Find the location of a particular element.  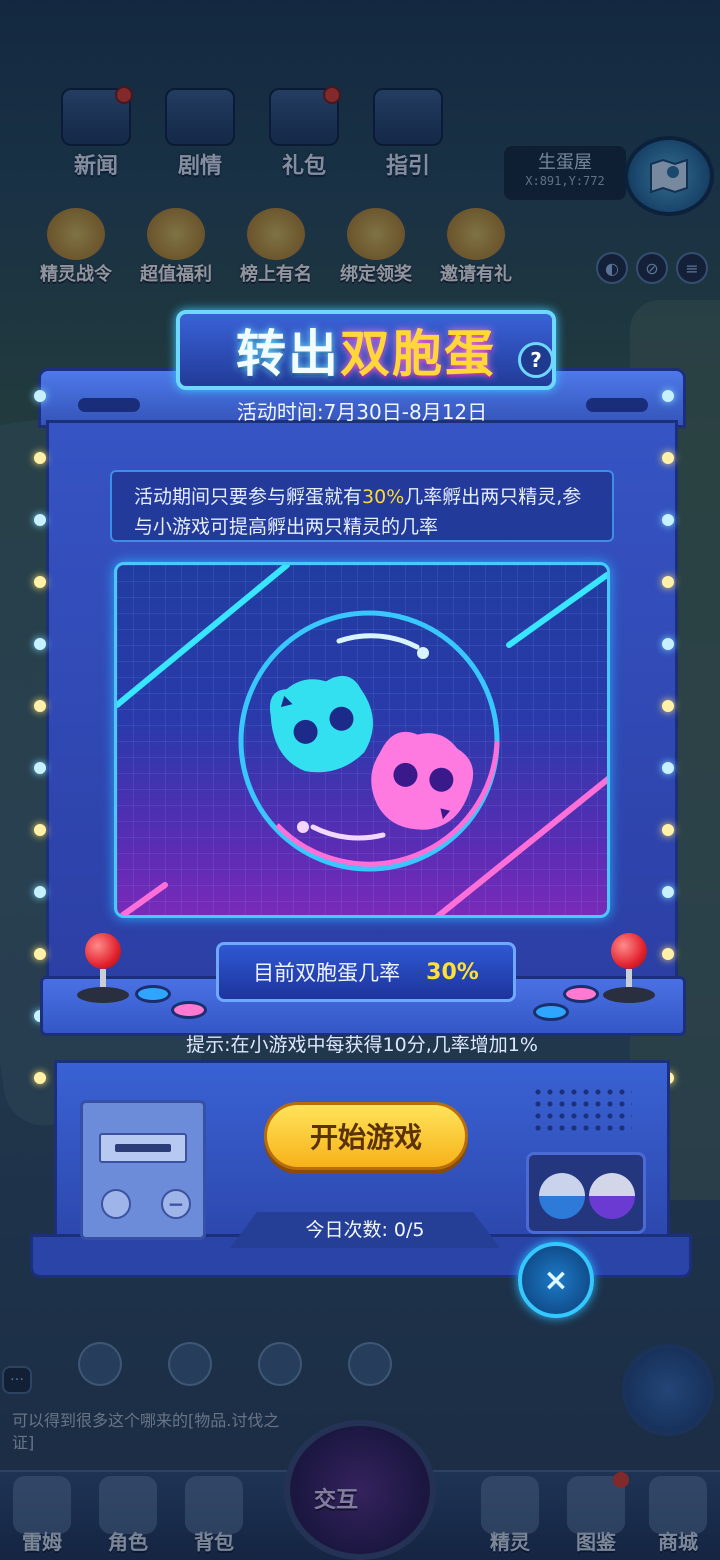

speaker-grill is located at coordinates (582, 1110).